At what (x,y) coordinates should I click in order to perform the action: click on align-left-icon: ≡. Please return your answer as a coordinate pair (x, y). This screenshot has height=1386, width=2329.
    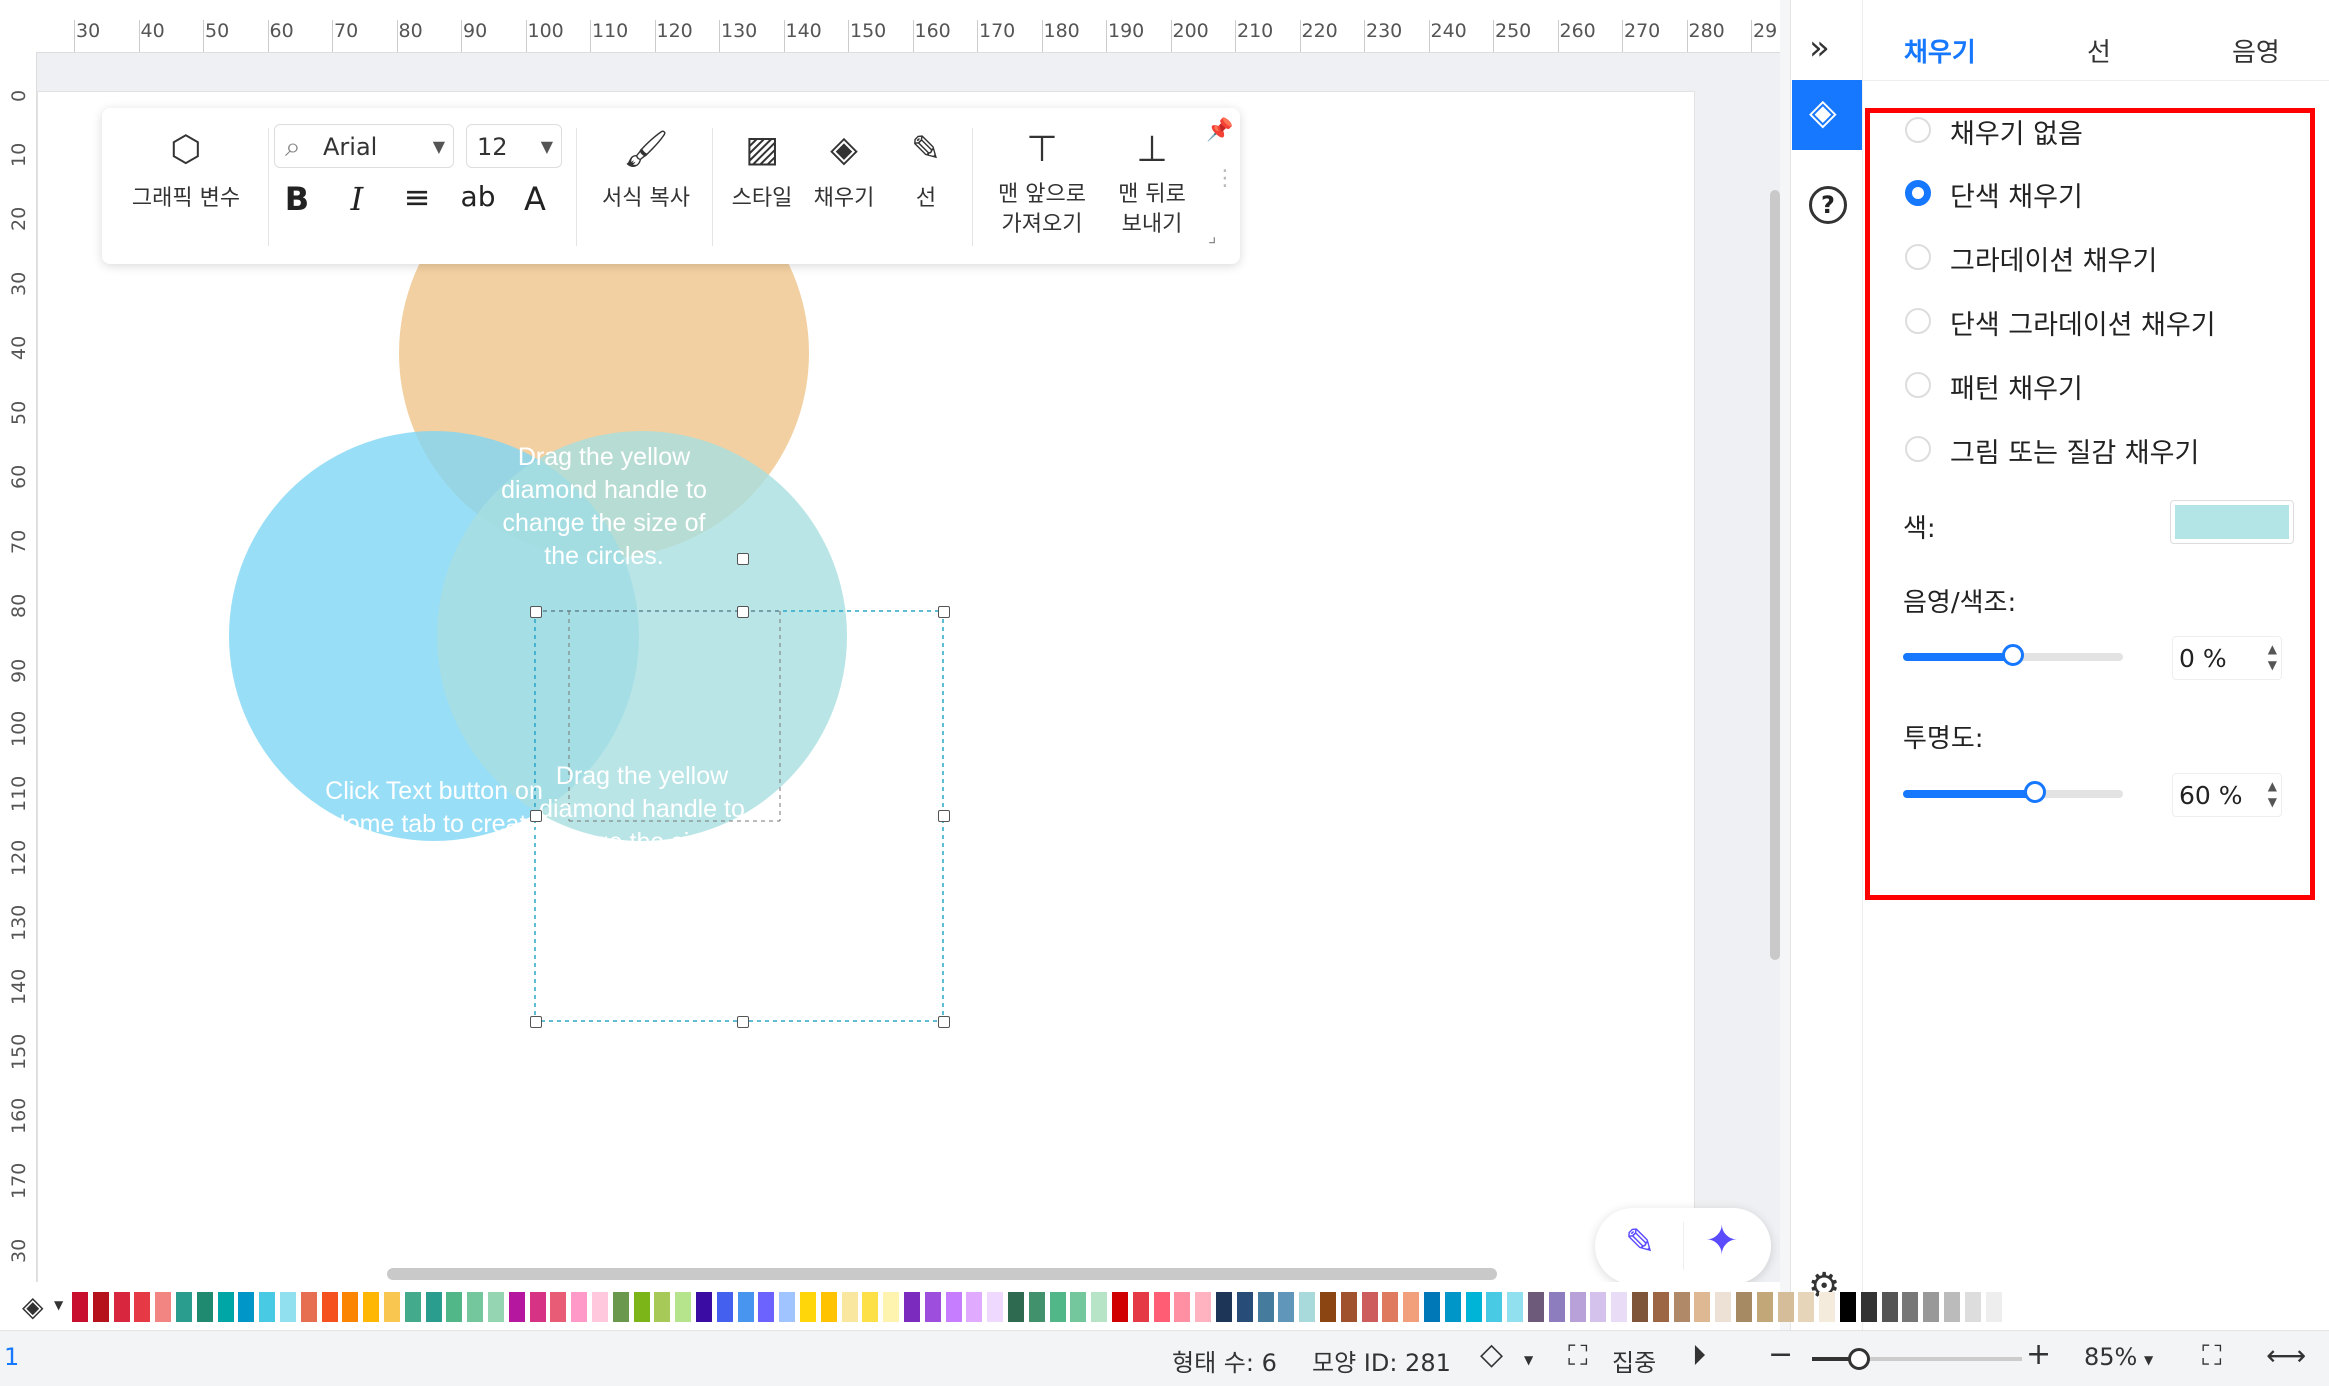
    Looking at the image, I should click on (417, 197).